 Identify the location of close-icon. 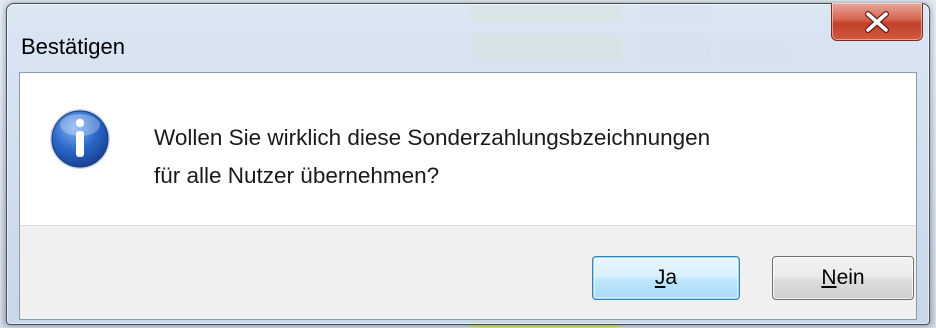
(877, 21).